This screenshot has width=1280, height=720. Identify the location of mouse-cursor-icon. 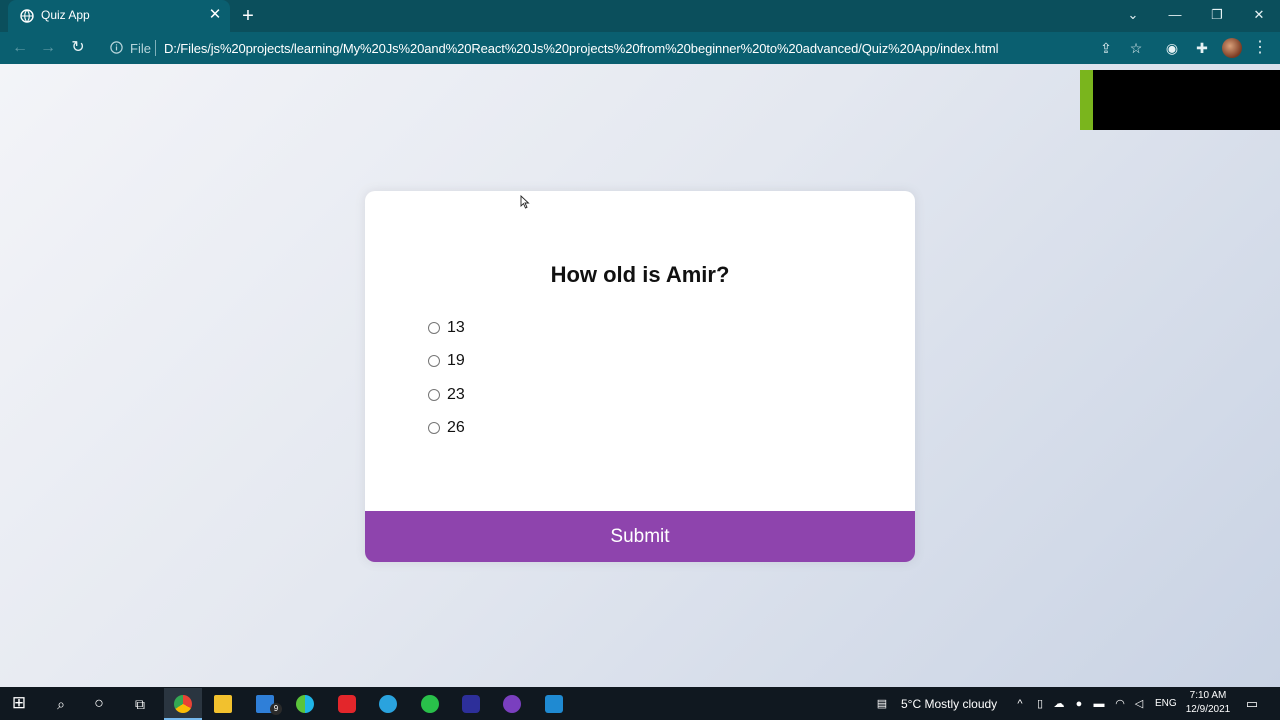
(525, 202).